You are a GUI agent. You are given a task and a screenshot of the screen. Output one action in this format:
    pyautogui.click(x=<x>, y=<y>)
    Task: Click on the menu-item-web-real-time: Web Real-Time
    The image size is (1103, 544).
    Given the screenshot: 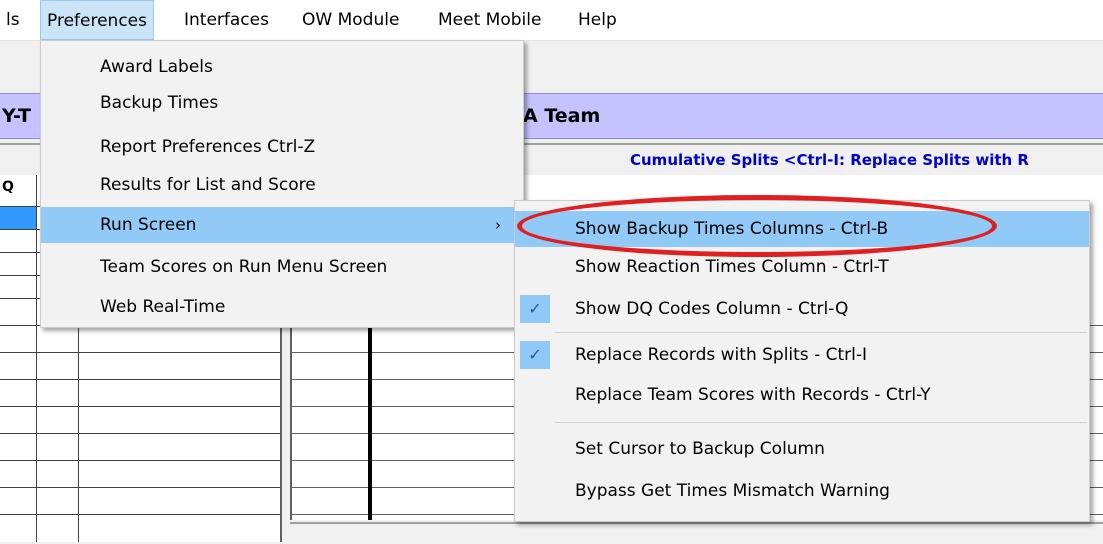 What is the action you would take?
    pyautogui.click(x=282, y=307)
    